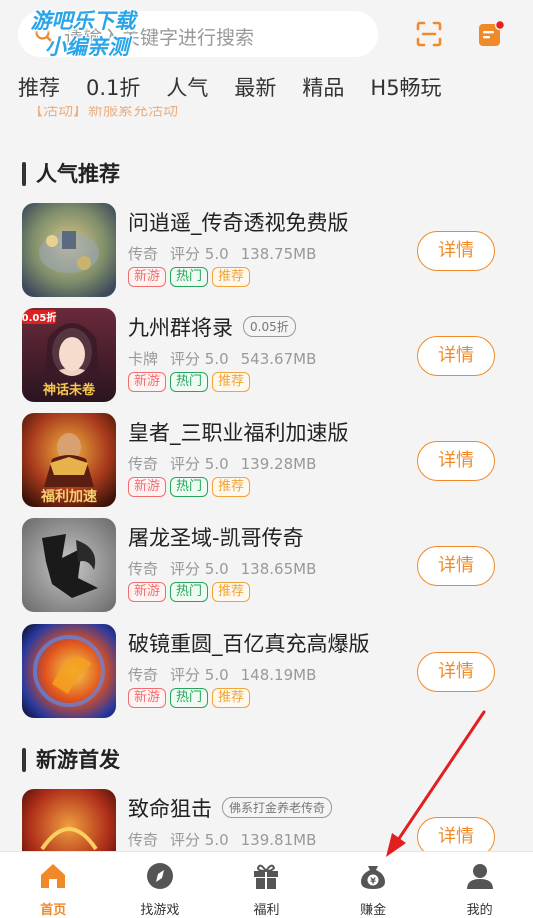 The width and height of the screenshot is (533, 918). Describe the element at coordinates (68, 496) in the screenshot. I see `svg-text: 福利加速` at that location.